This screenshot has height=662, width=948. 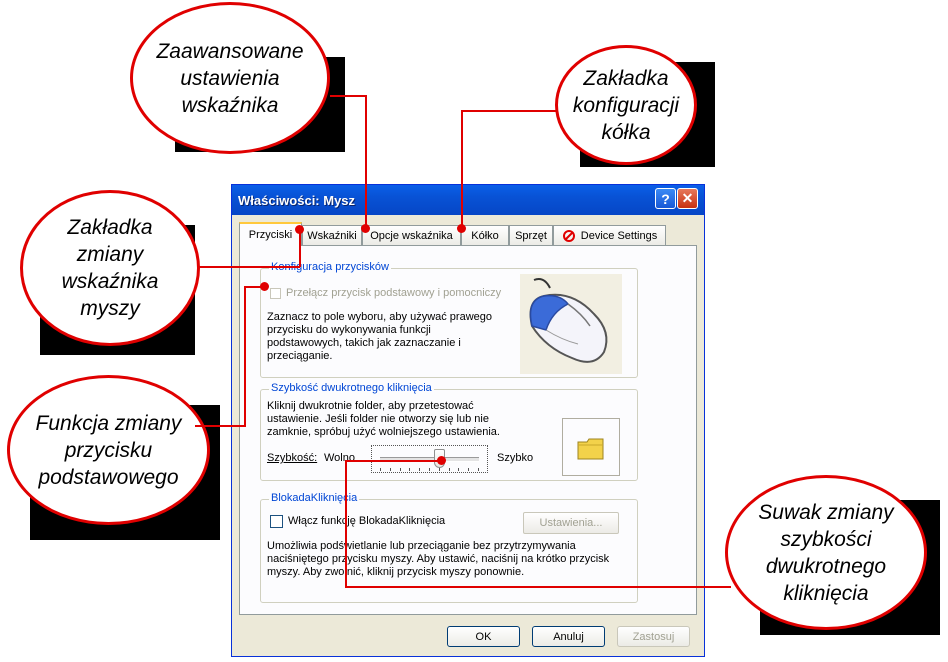 I want to click on tab-buttons: Przyciski, so click(x=270, y=234).